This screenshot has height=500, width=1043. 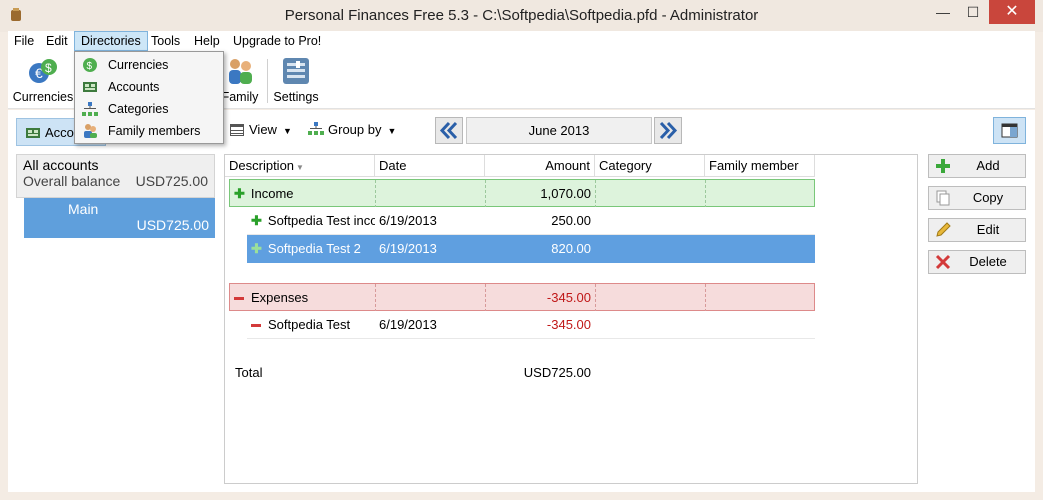 What do you see at coordinates (72, 181) in the screenshot?
I see `overall-balance-label: Overall balance` at bounding box center [72, 181].